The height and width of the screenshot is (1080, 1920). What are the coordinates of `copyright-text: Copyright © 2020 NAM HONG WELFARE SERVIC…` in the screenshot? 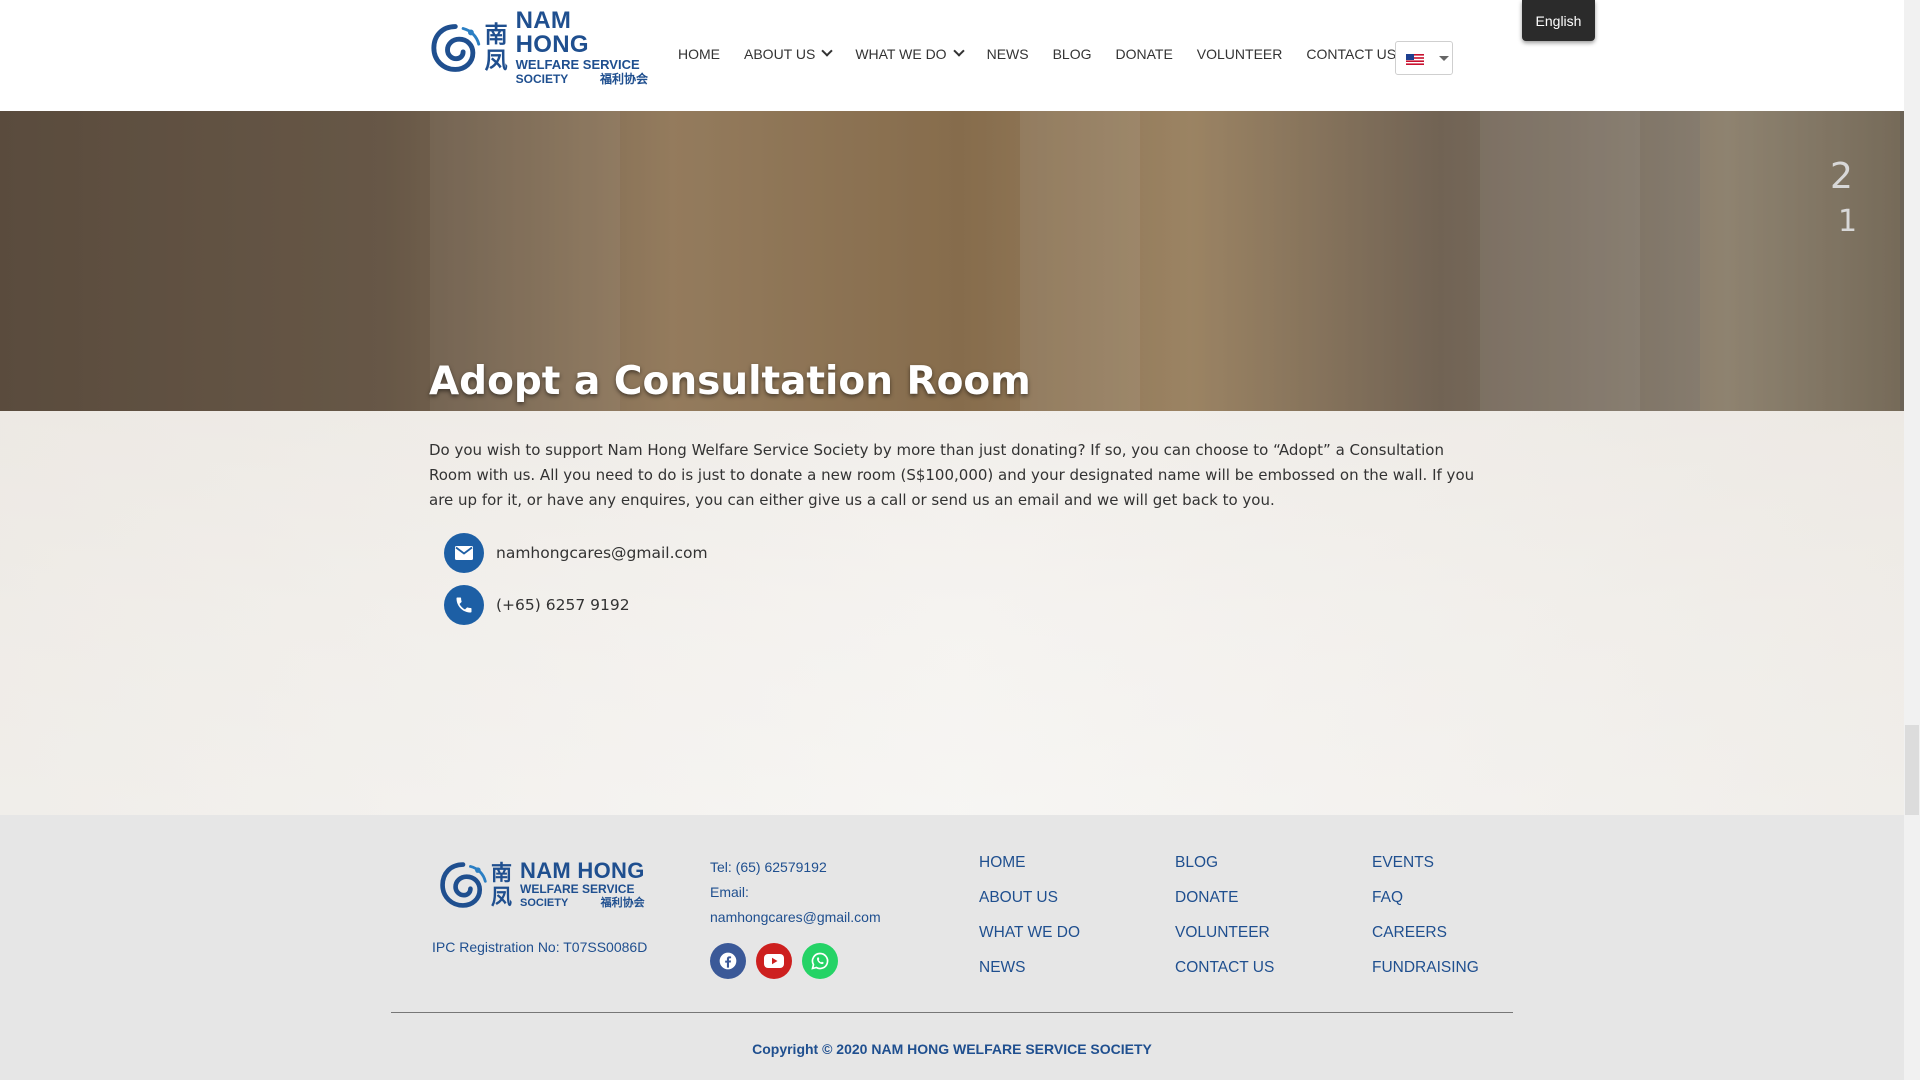 It's located at (952, 1049).